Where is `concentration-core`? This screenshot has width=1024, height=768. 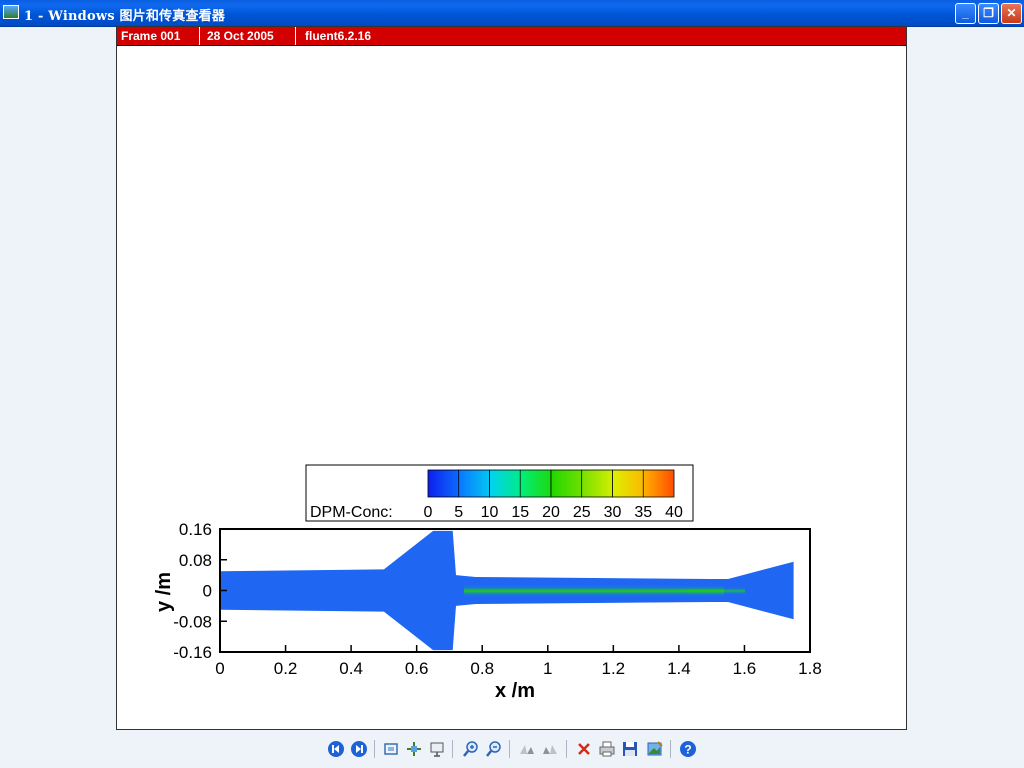
concentration-core is located at coordinates (594, 591).